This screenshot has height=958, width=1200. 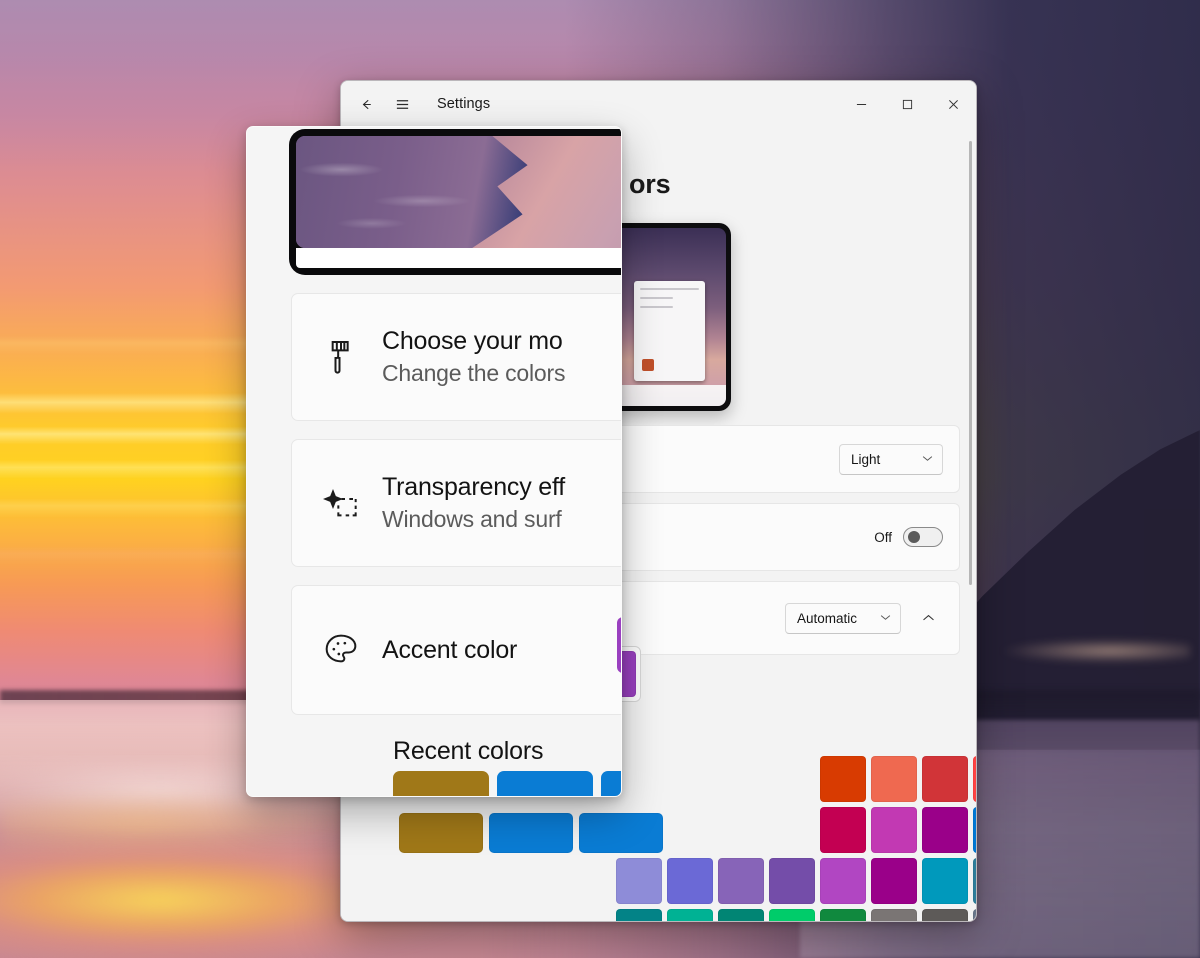 I want to click on preview-screen, so click(x=667, y=317).